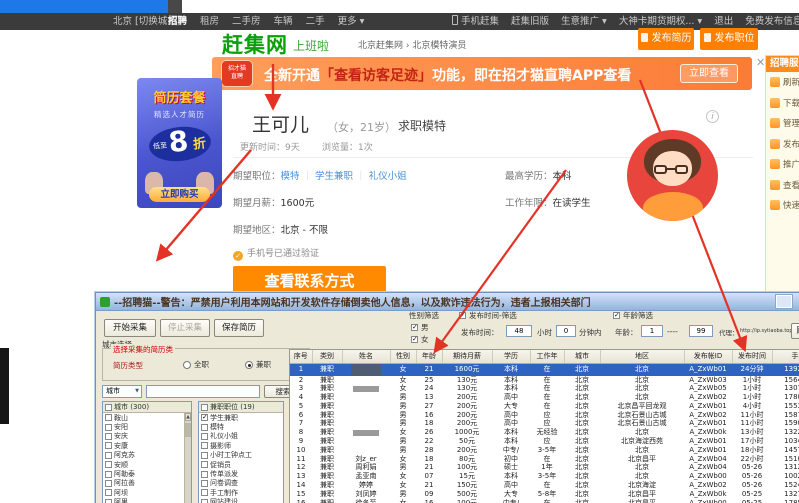 The height and width of the screenshot is (503, 799). Describe the element at coordinates (241, 455) in the screenshot. I see `job-list-item: 小时工钟点工` at that location.